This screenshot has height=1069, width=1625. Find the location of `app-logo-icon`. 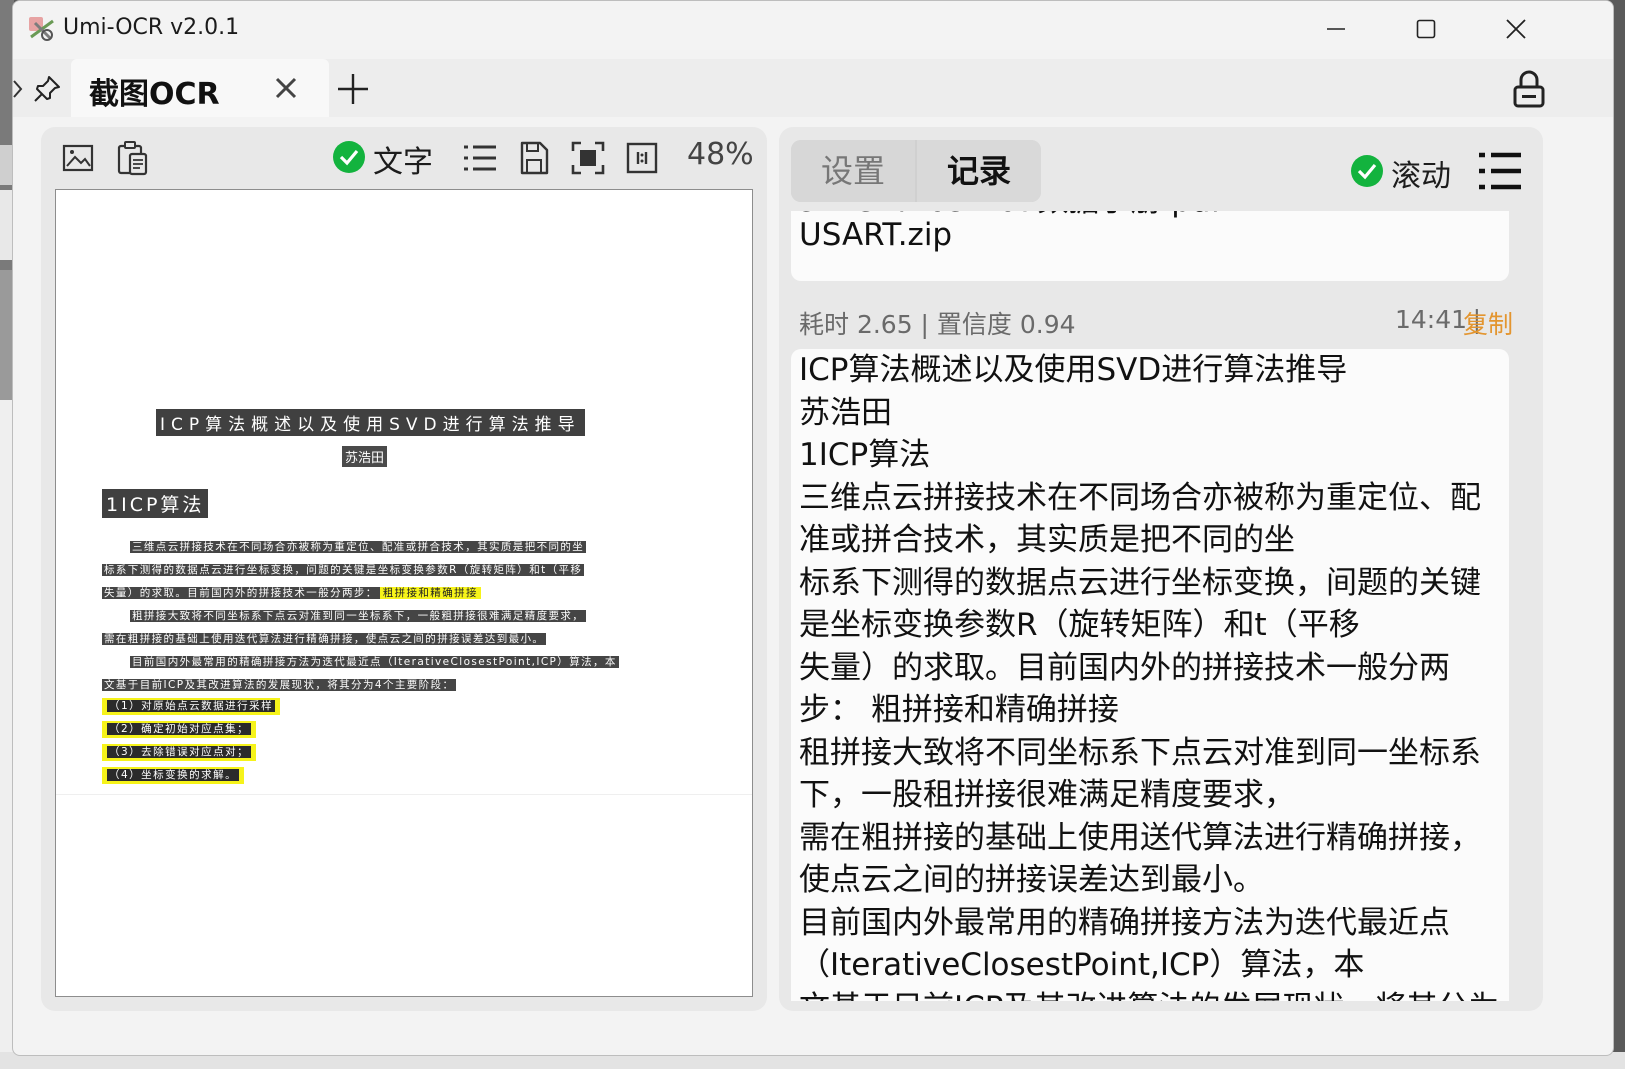

app-logo-icon is located at coordinates (42, 29).